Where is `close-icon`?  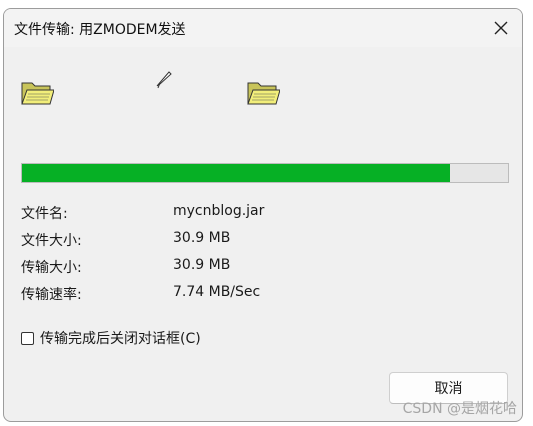
close-icon is located at coordinates (501, 28).